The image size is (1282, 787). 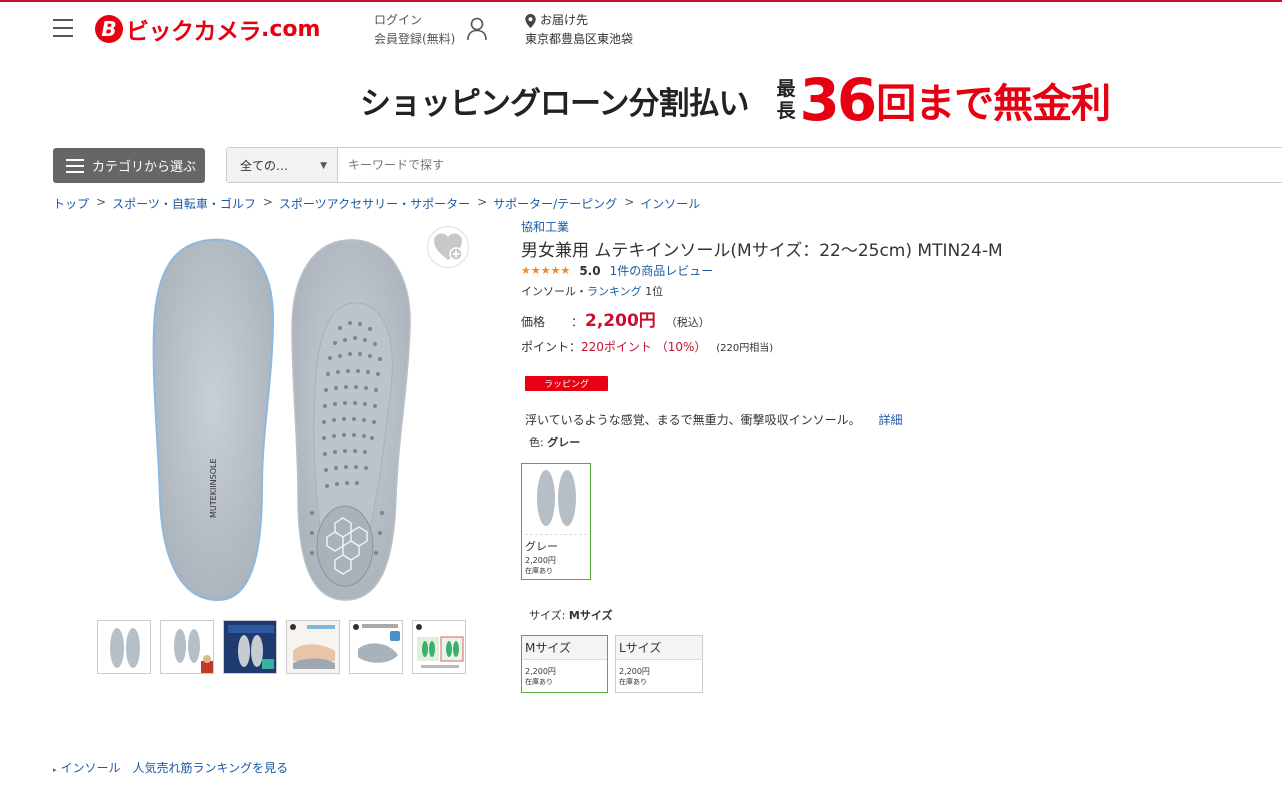 I want to click on delivery-label: お届け先, so click(x=564, y=20).